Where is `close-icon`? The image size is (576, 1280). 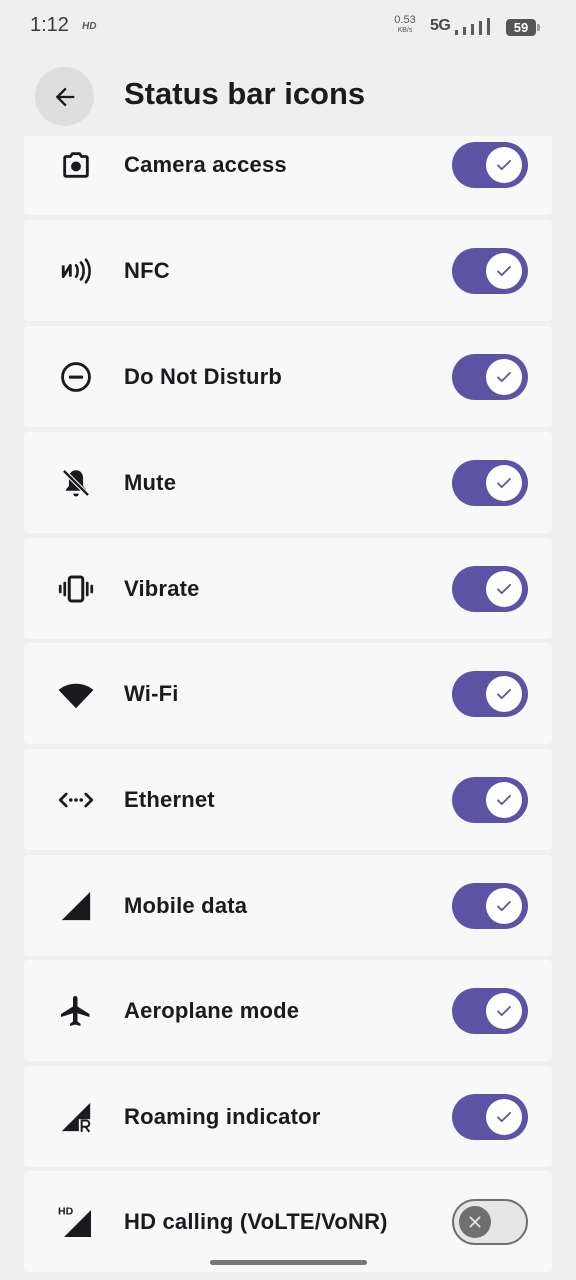 close-icon is located at coordinates (475, 1221).